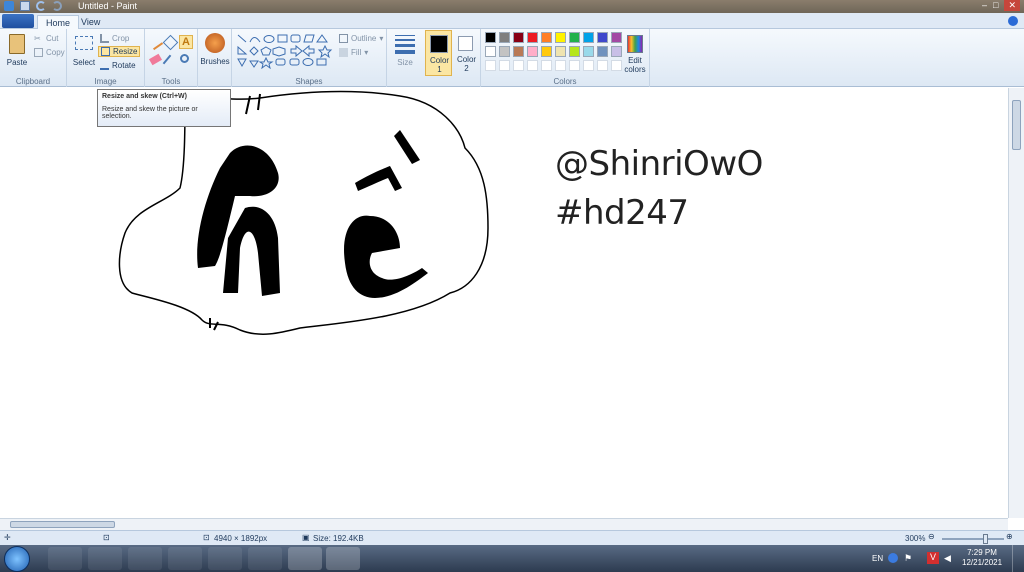 The height and width of the screenshot is (572, 1024). I want to click on size-button: Size, so click(405, 52).